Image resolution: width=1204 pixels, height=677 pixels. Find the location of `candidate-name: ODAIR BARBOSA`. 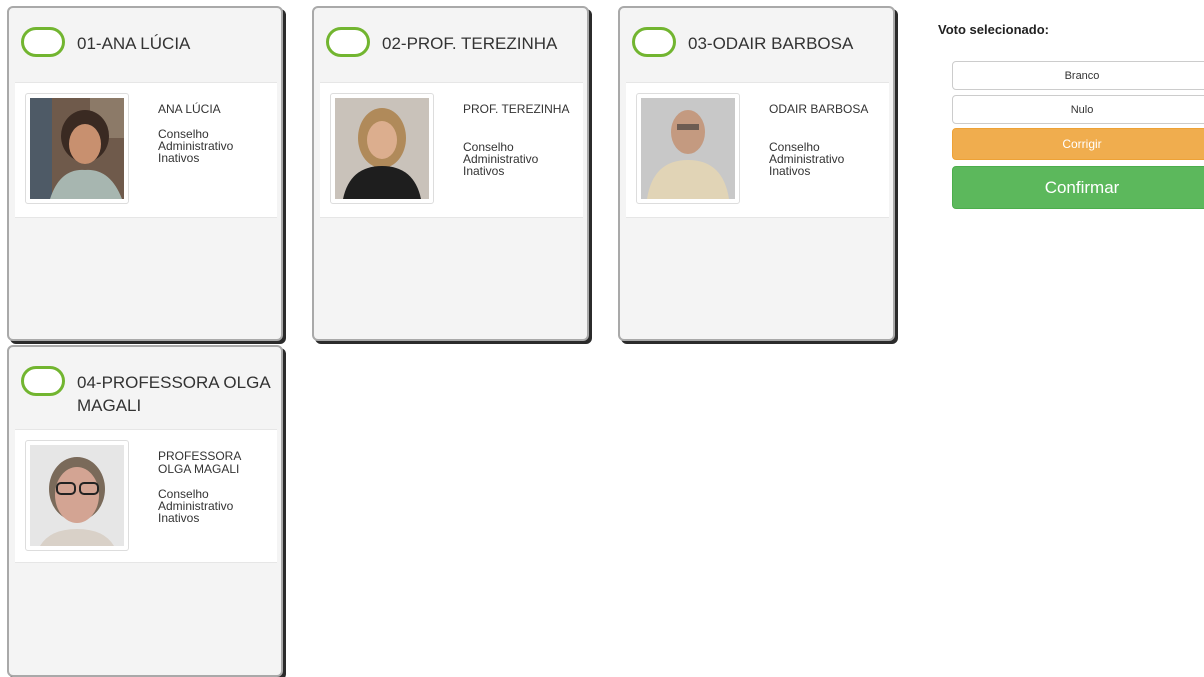

candidate-name: ODAIR BARBOSA is located at coordinates (819, 109).